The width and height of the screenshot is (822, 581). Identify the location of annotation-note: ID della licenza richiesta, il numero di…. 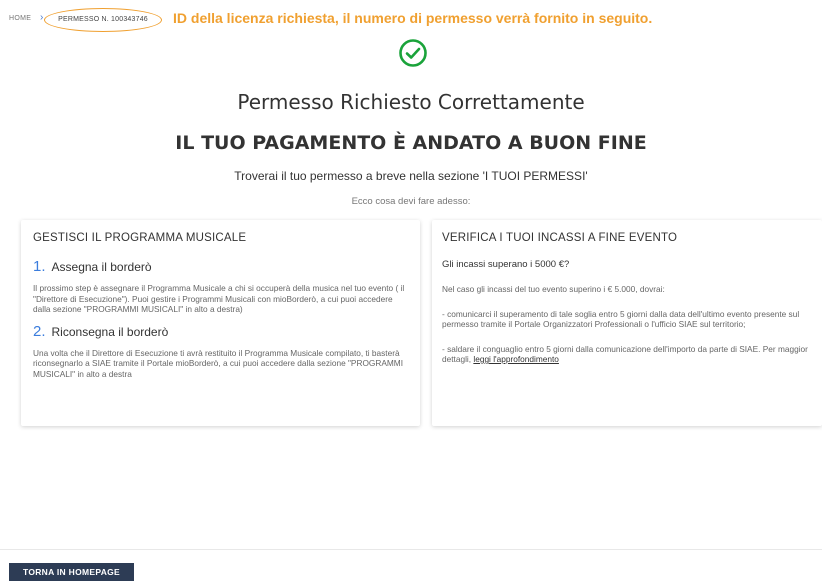
(413, 18).